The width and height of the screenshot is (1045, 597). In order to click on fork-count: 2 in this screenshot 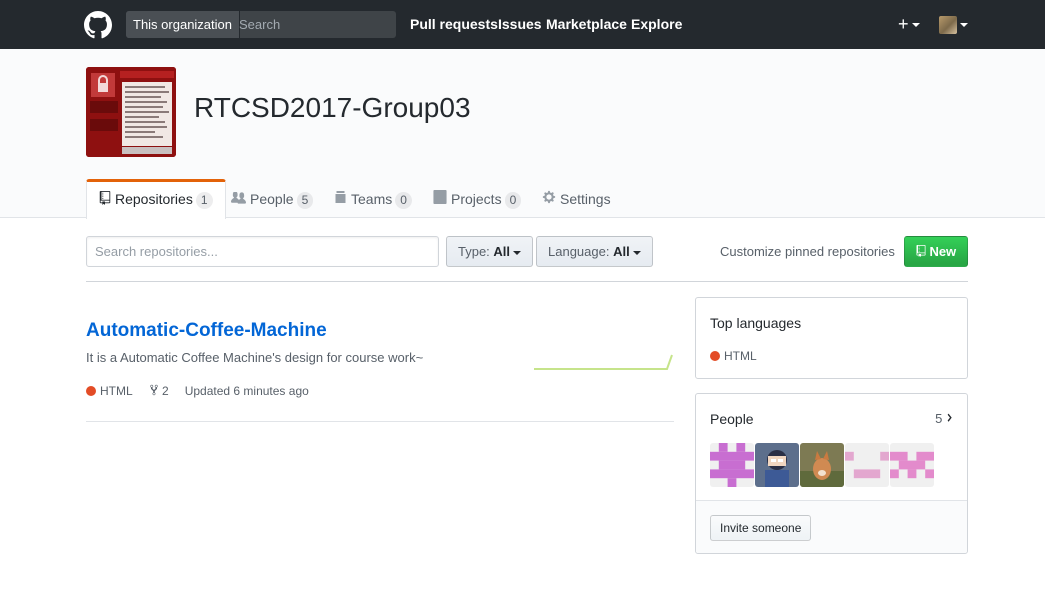, I will do `click(165, 391)`.